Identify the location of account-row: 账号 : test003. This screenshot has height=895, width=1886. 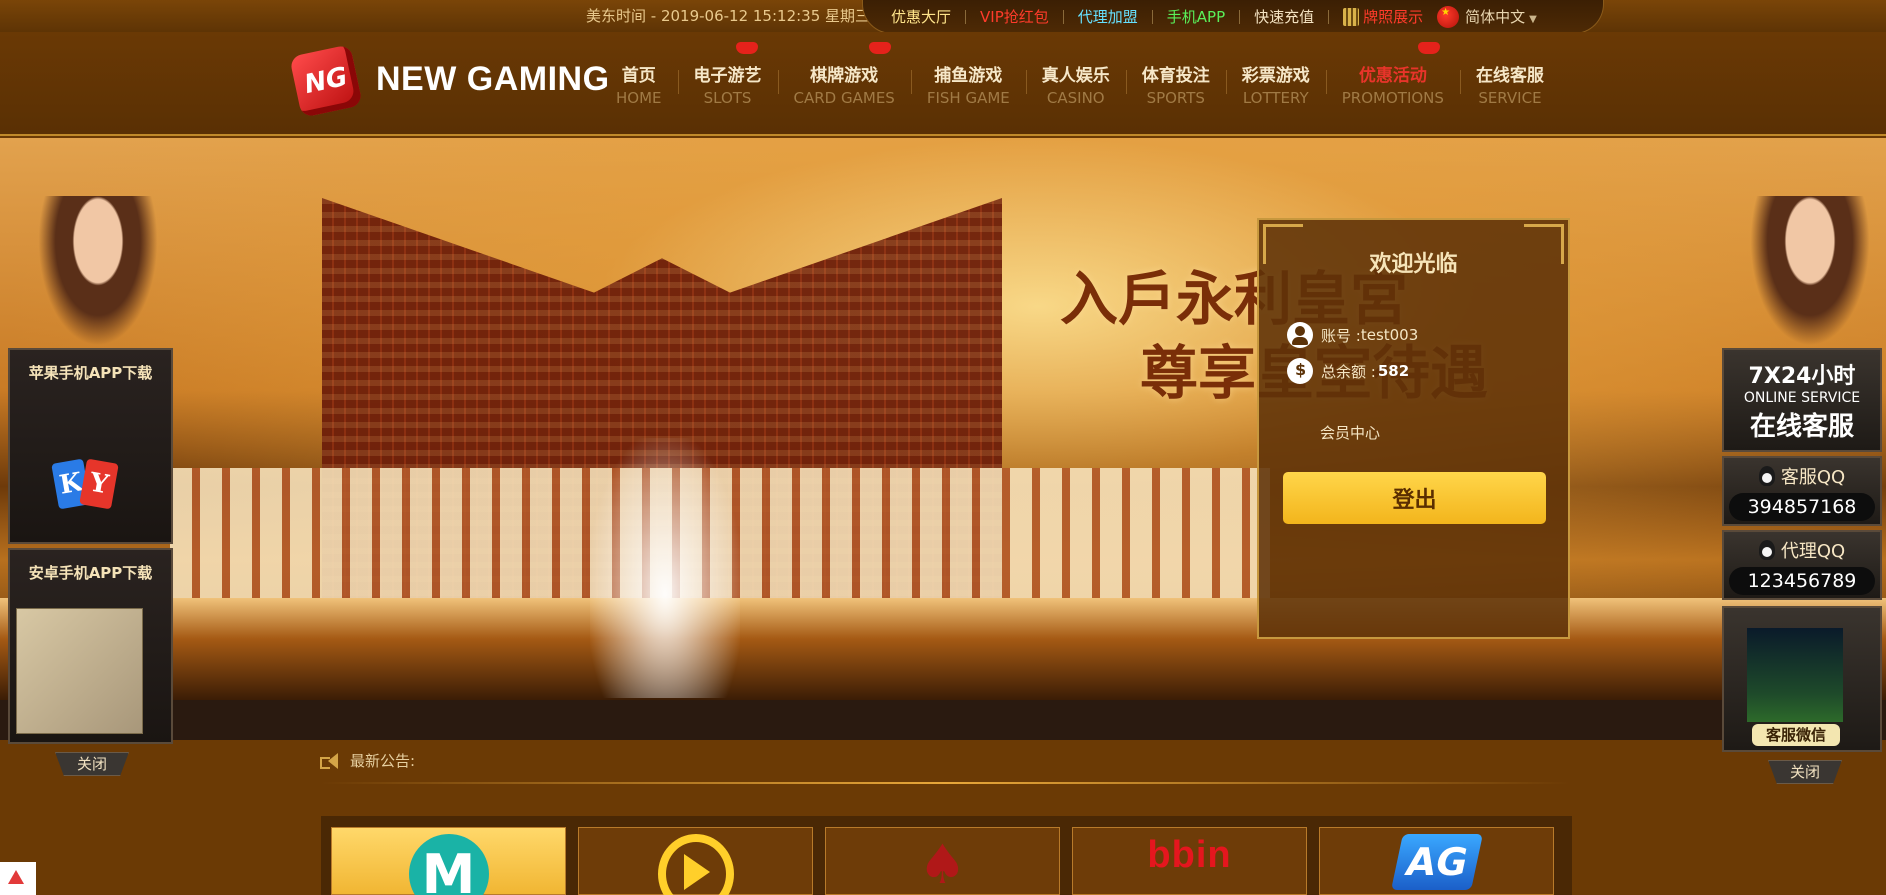
(1352, 335).